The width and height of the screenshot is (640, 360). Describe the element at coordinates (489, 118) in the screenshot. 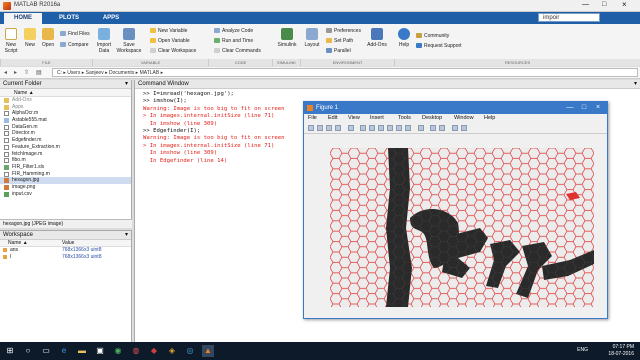

I see `menu-help: Help` at that location.